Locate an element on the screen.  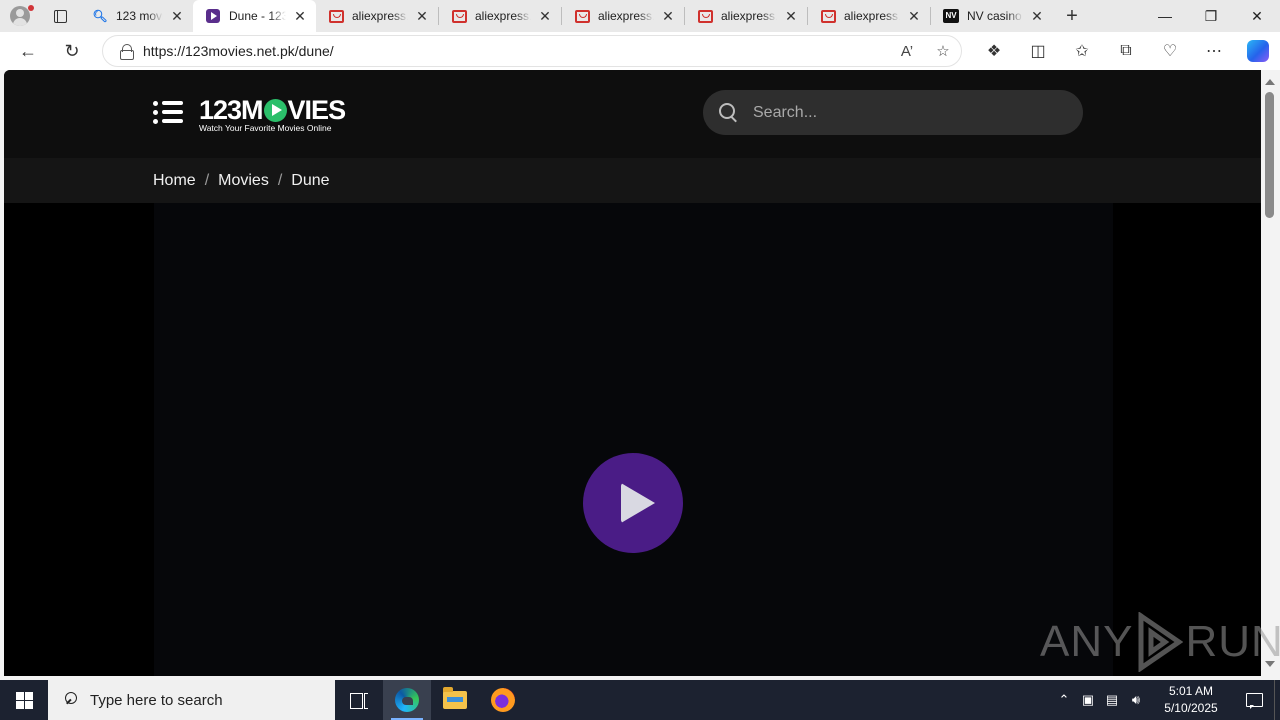
breadcrumb: Home / Movies / Dune is located at coordinates (632, 180).